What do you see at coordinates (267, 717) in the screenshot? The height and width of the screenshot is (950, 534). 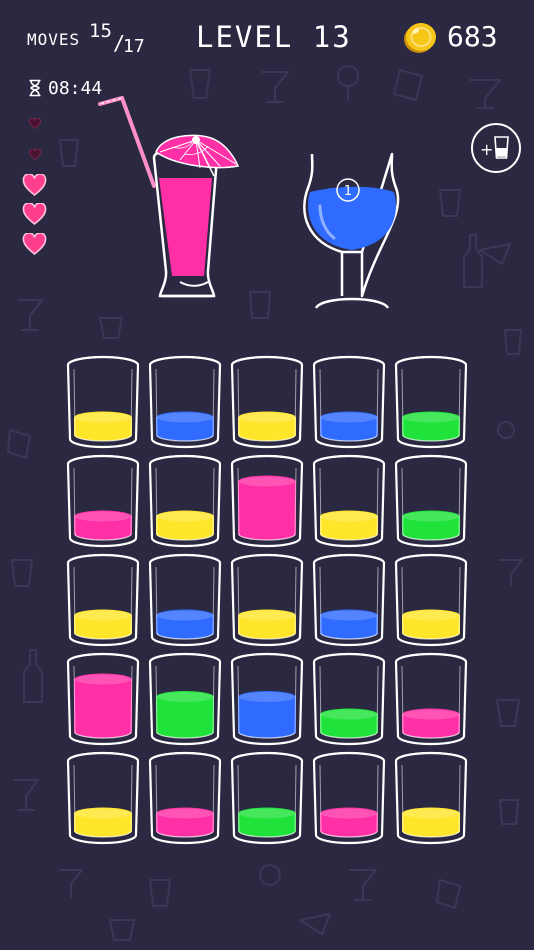 I see `liquid-layer-blue` at bounding box center [267, 717].